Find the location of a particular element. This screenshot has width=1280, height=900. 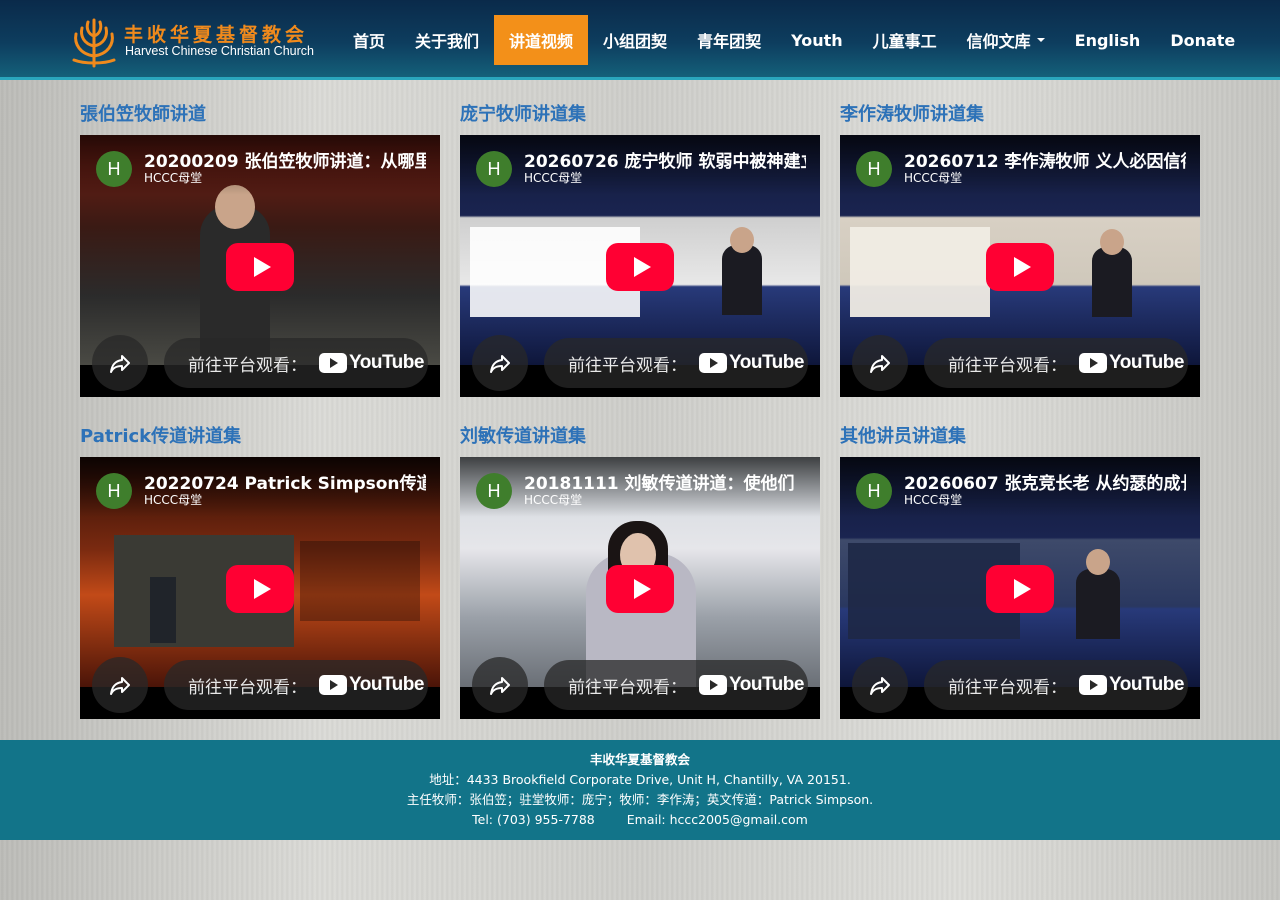

caret-down-icon is located at coordinates (1040, 40).